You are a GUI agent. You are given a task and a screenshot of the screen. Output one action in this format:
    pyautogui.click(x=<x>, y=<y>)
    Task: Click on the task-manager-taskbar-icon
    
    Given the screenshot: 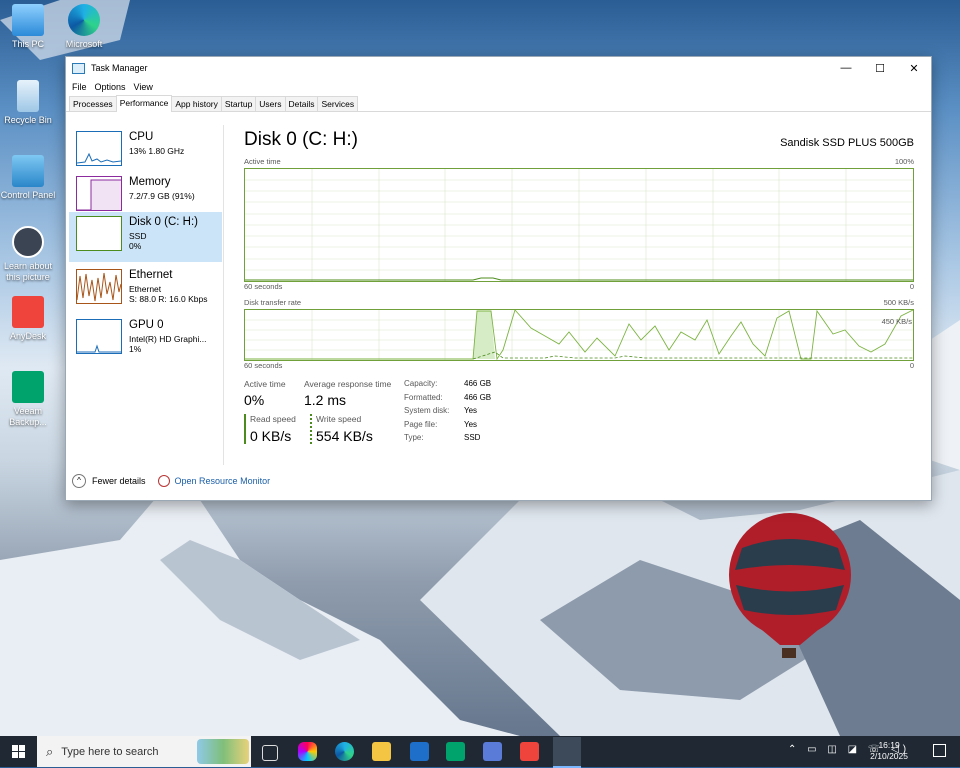 What is the action you would take?
    pyautogui.click(x=567, y=752)
    